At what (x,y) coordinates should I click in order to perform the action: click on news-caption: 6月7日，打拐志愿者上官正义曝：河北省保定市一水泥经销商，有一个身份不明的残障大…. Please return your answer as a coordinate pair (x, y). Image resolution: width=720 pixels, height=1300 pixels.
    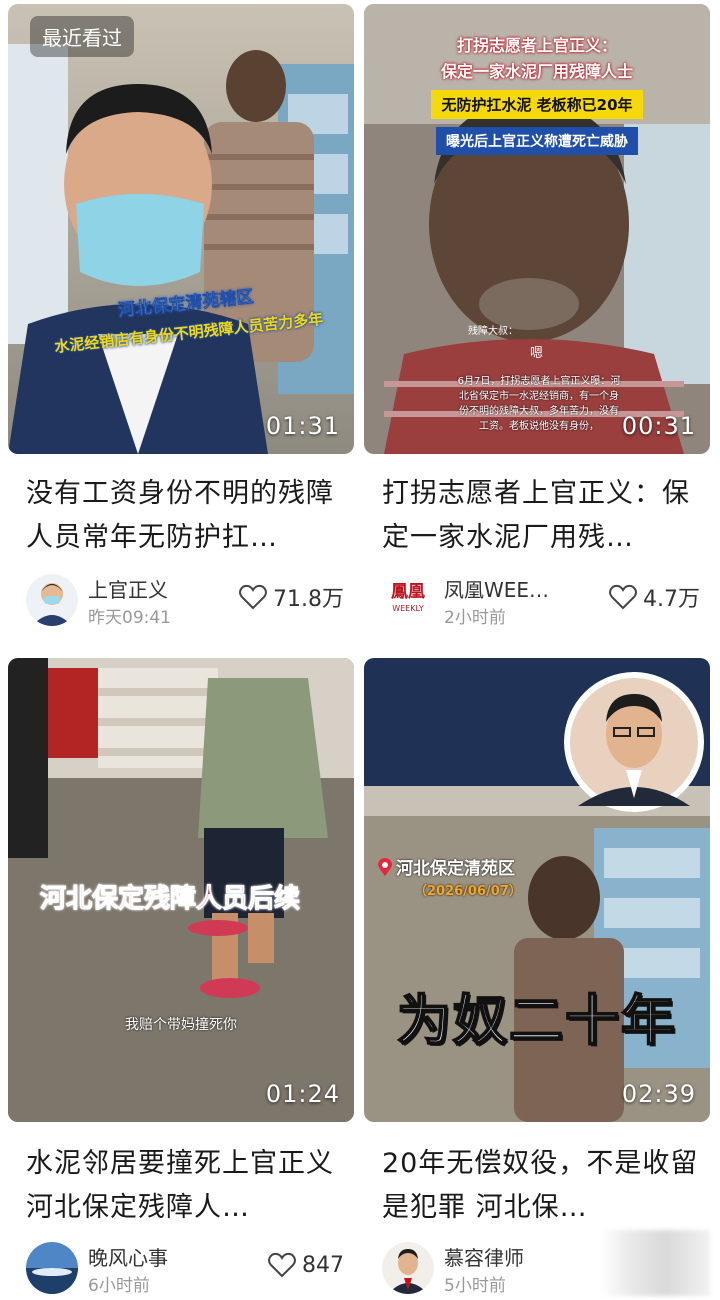
    Looking at the image, I should click on (539, 404).